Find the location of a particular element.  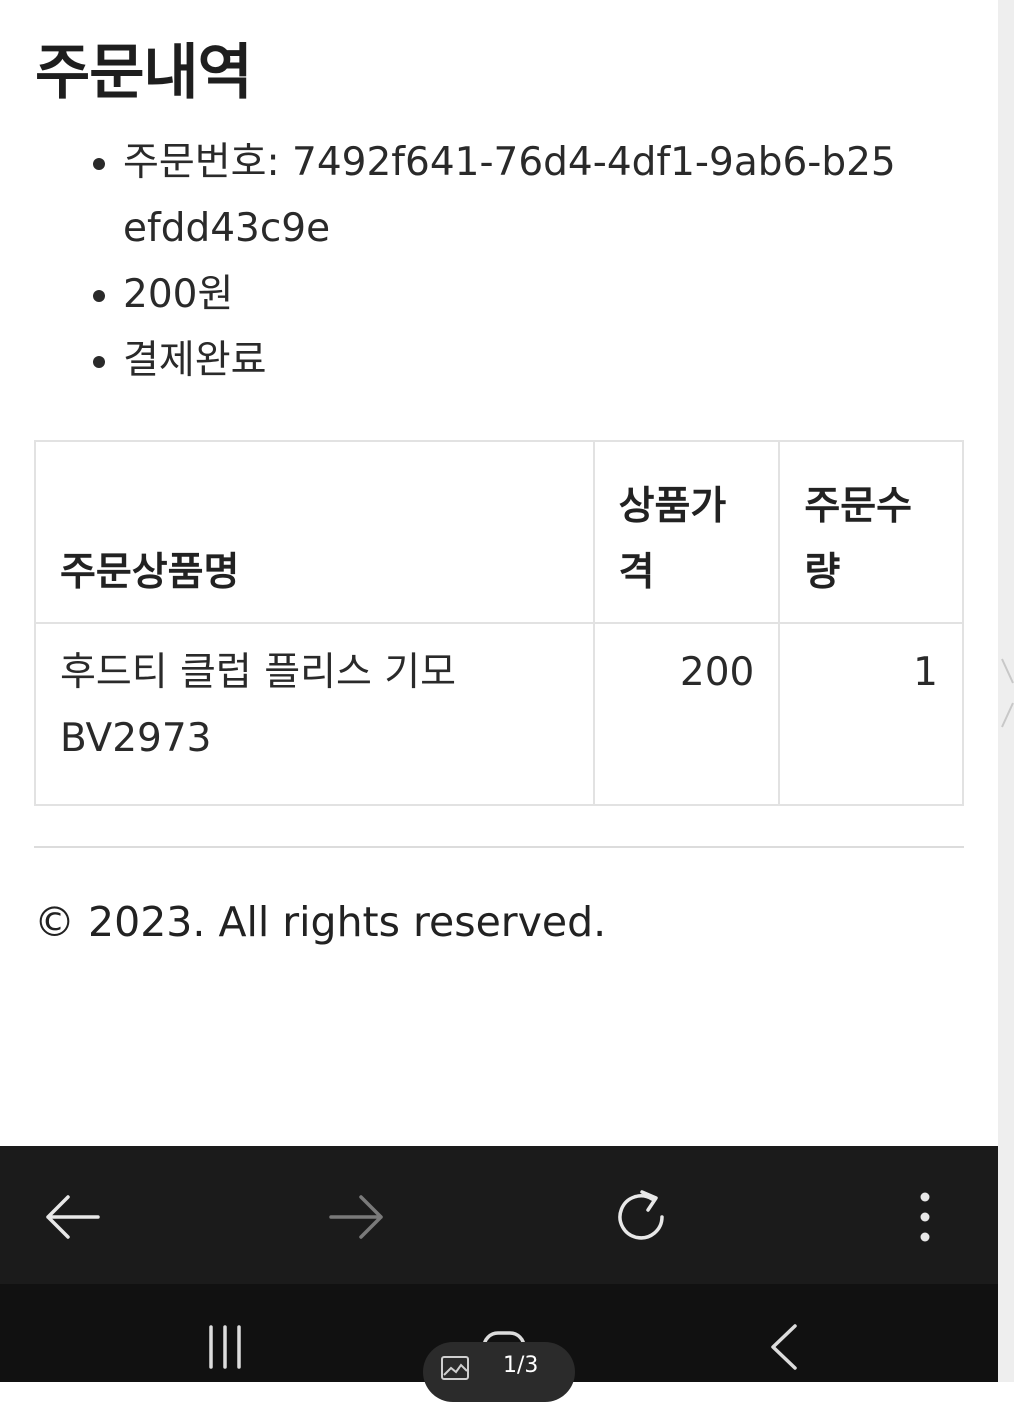

order-status: 결제완료 is located at coordinates (513, 361).